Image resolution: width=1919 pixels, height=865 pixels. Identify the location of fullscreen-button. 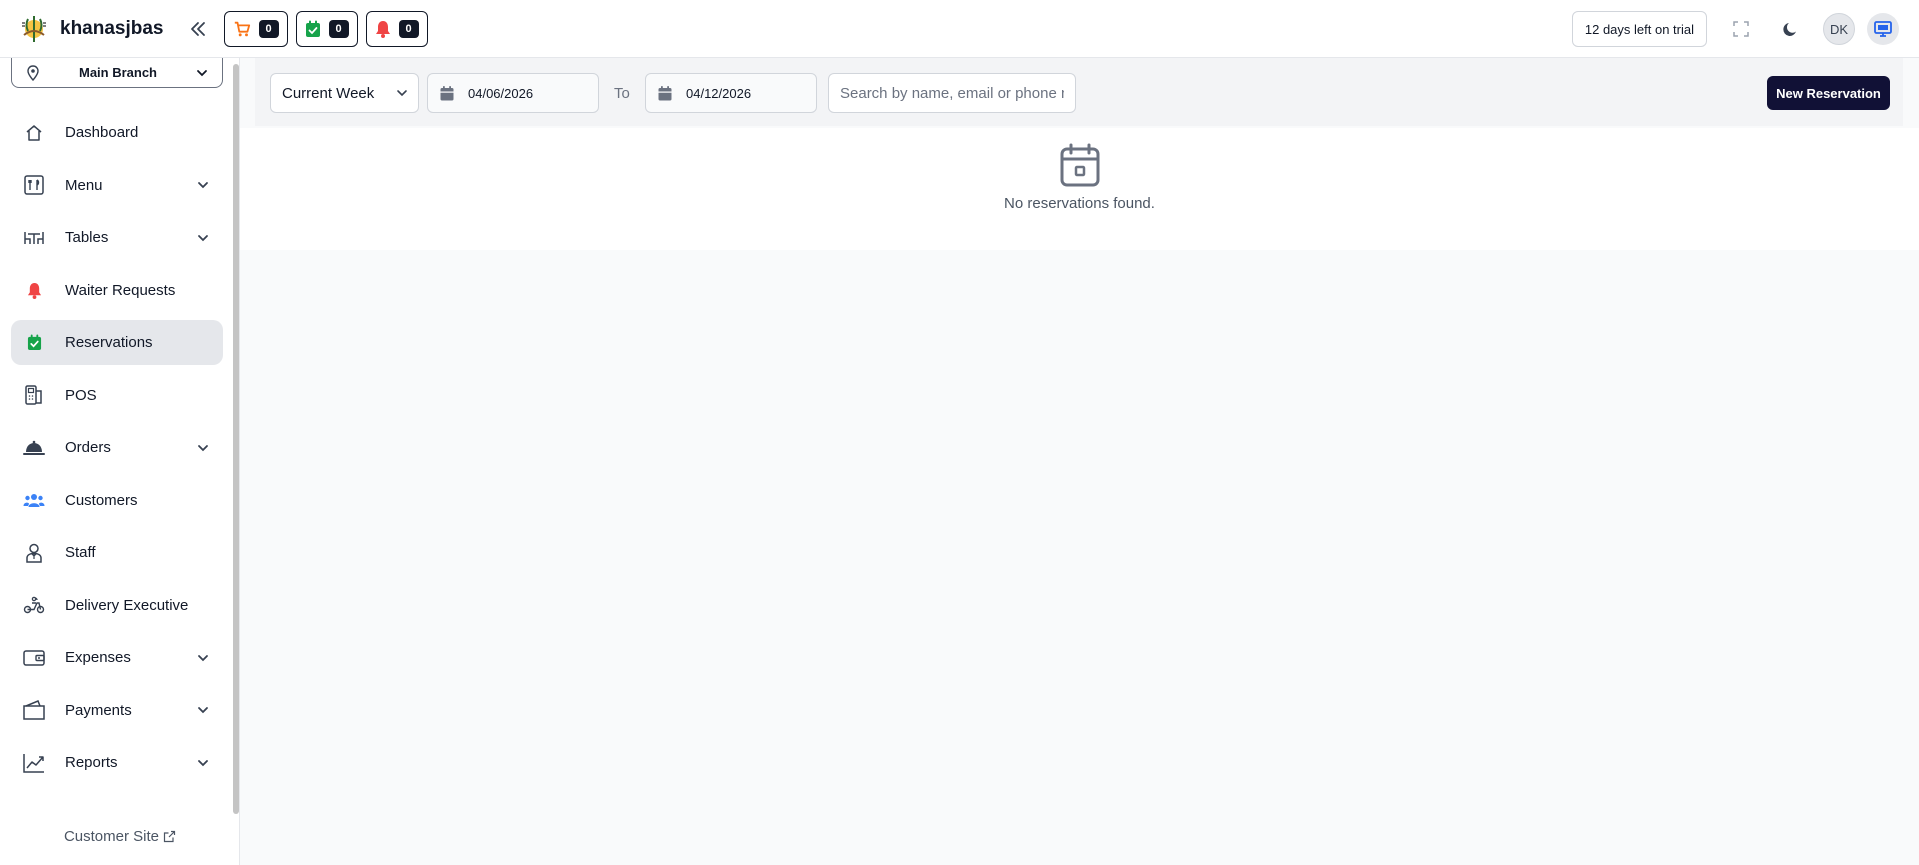
(1741, 29).